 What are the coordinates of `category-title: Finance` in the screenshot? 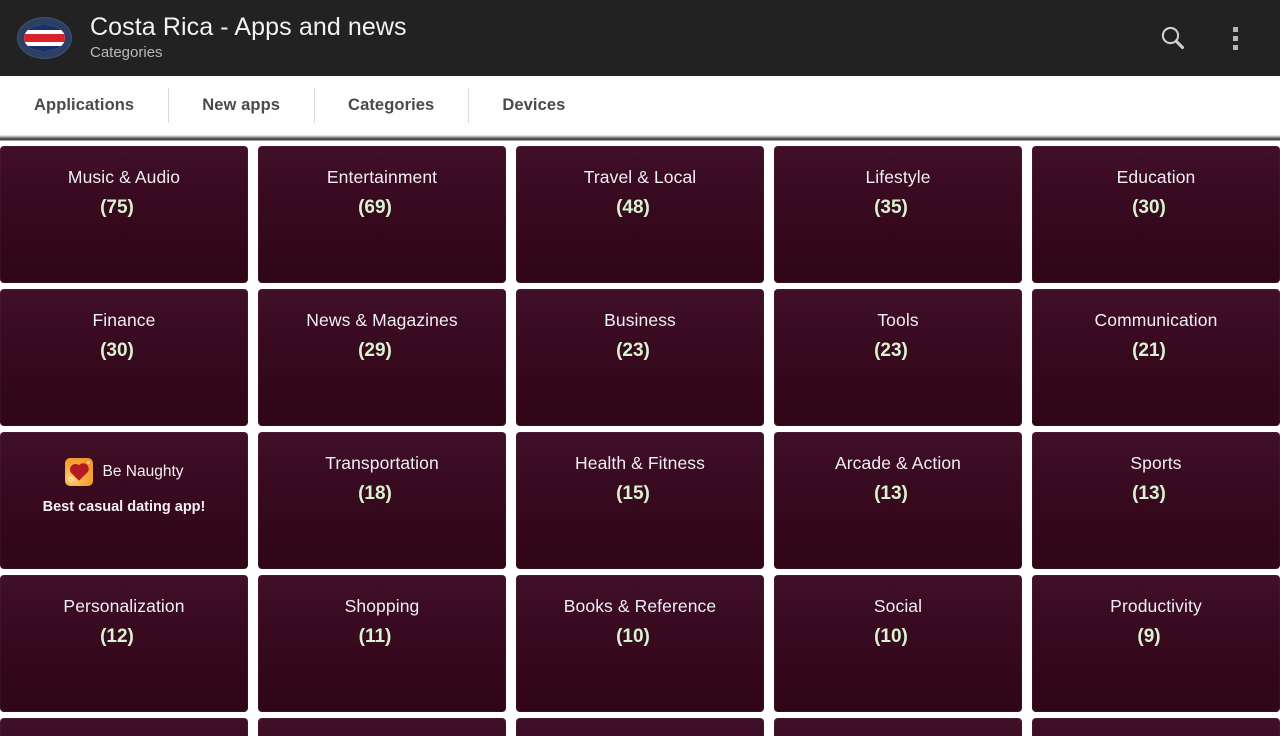 It's located at (124, 320).